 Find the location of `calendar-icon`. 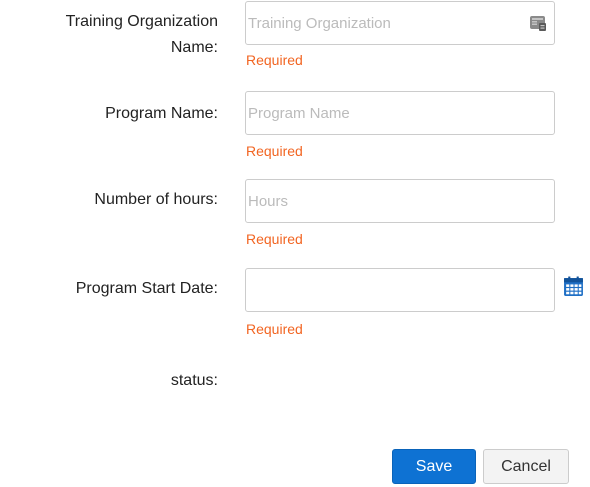

calendar-icon is located at coordinates (573, 286).